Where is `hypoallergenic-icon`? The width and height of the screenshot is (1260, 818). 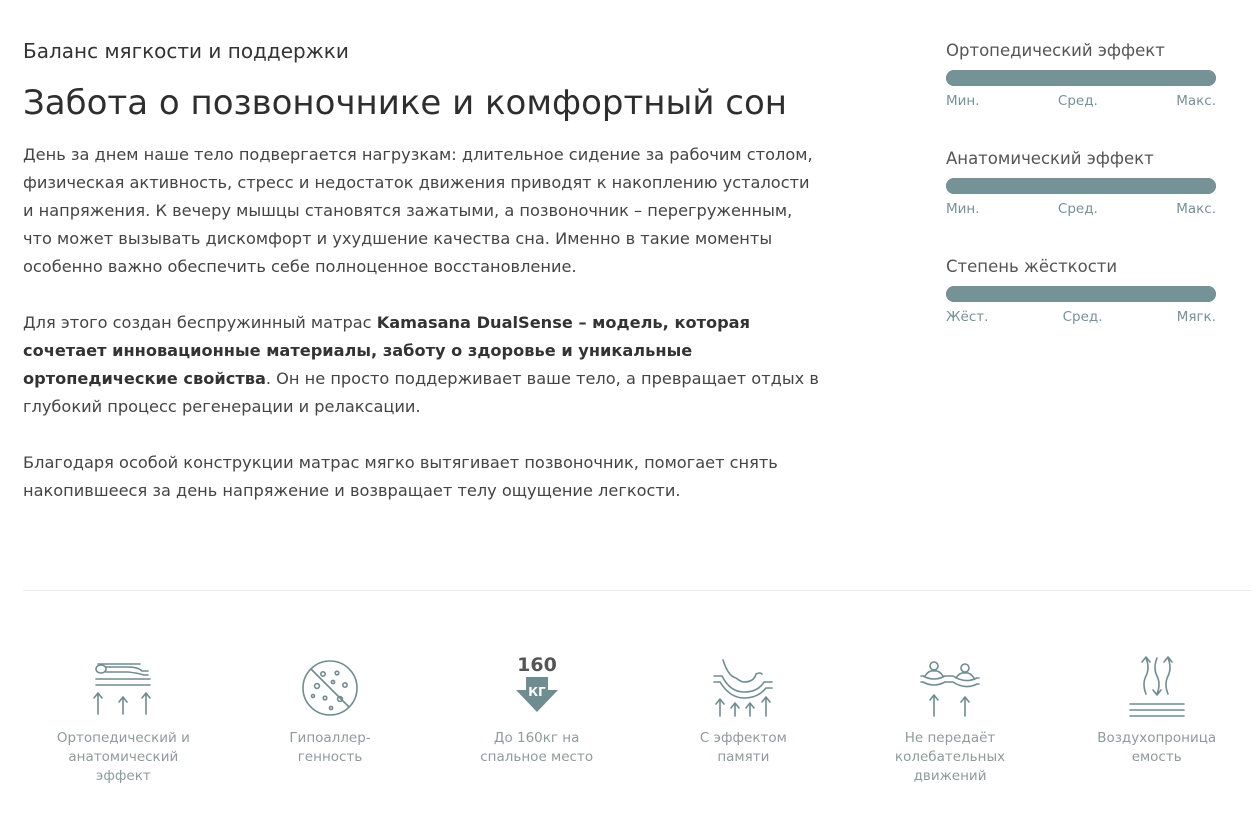 hypoallergenic-icon is located at coordinates (330, 687).